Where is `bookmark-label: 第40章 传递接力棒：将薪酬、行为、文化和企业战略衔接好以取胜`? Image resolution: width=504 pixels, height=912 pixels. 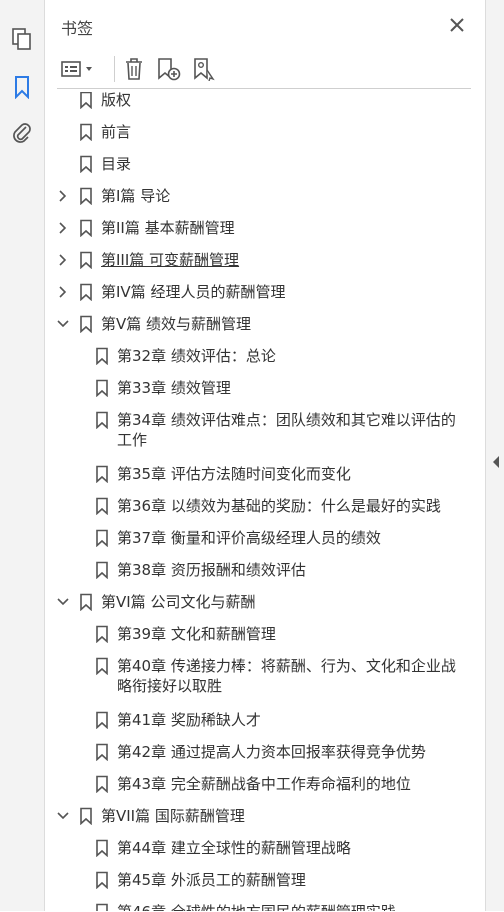 bookmark-label: 第40章 传递接力棒：将薪酬、行为、文化和企业战略衔接好以取胜 is located at coordinates (286, 676).